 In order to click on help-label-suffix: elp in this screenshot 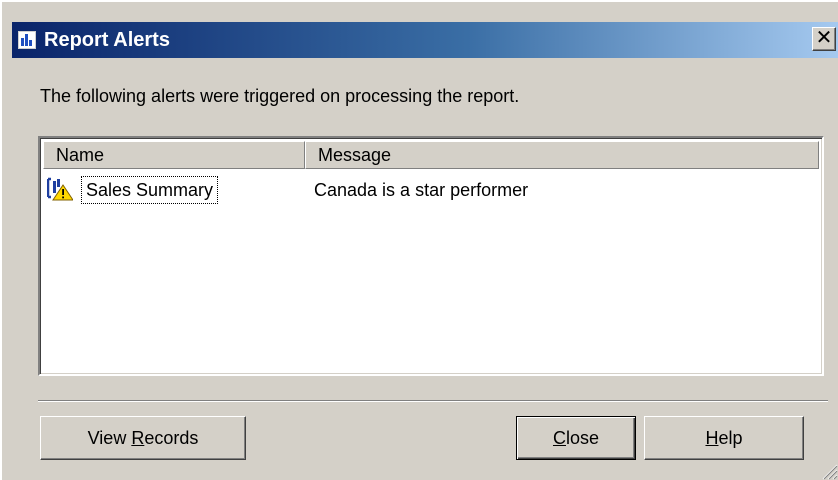, I will do `click(730, 438)`.